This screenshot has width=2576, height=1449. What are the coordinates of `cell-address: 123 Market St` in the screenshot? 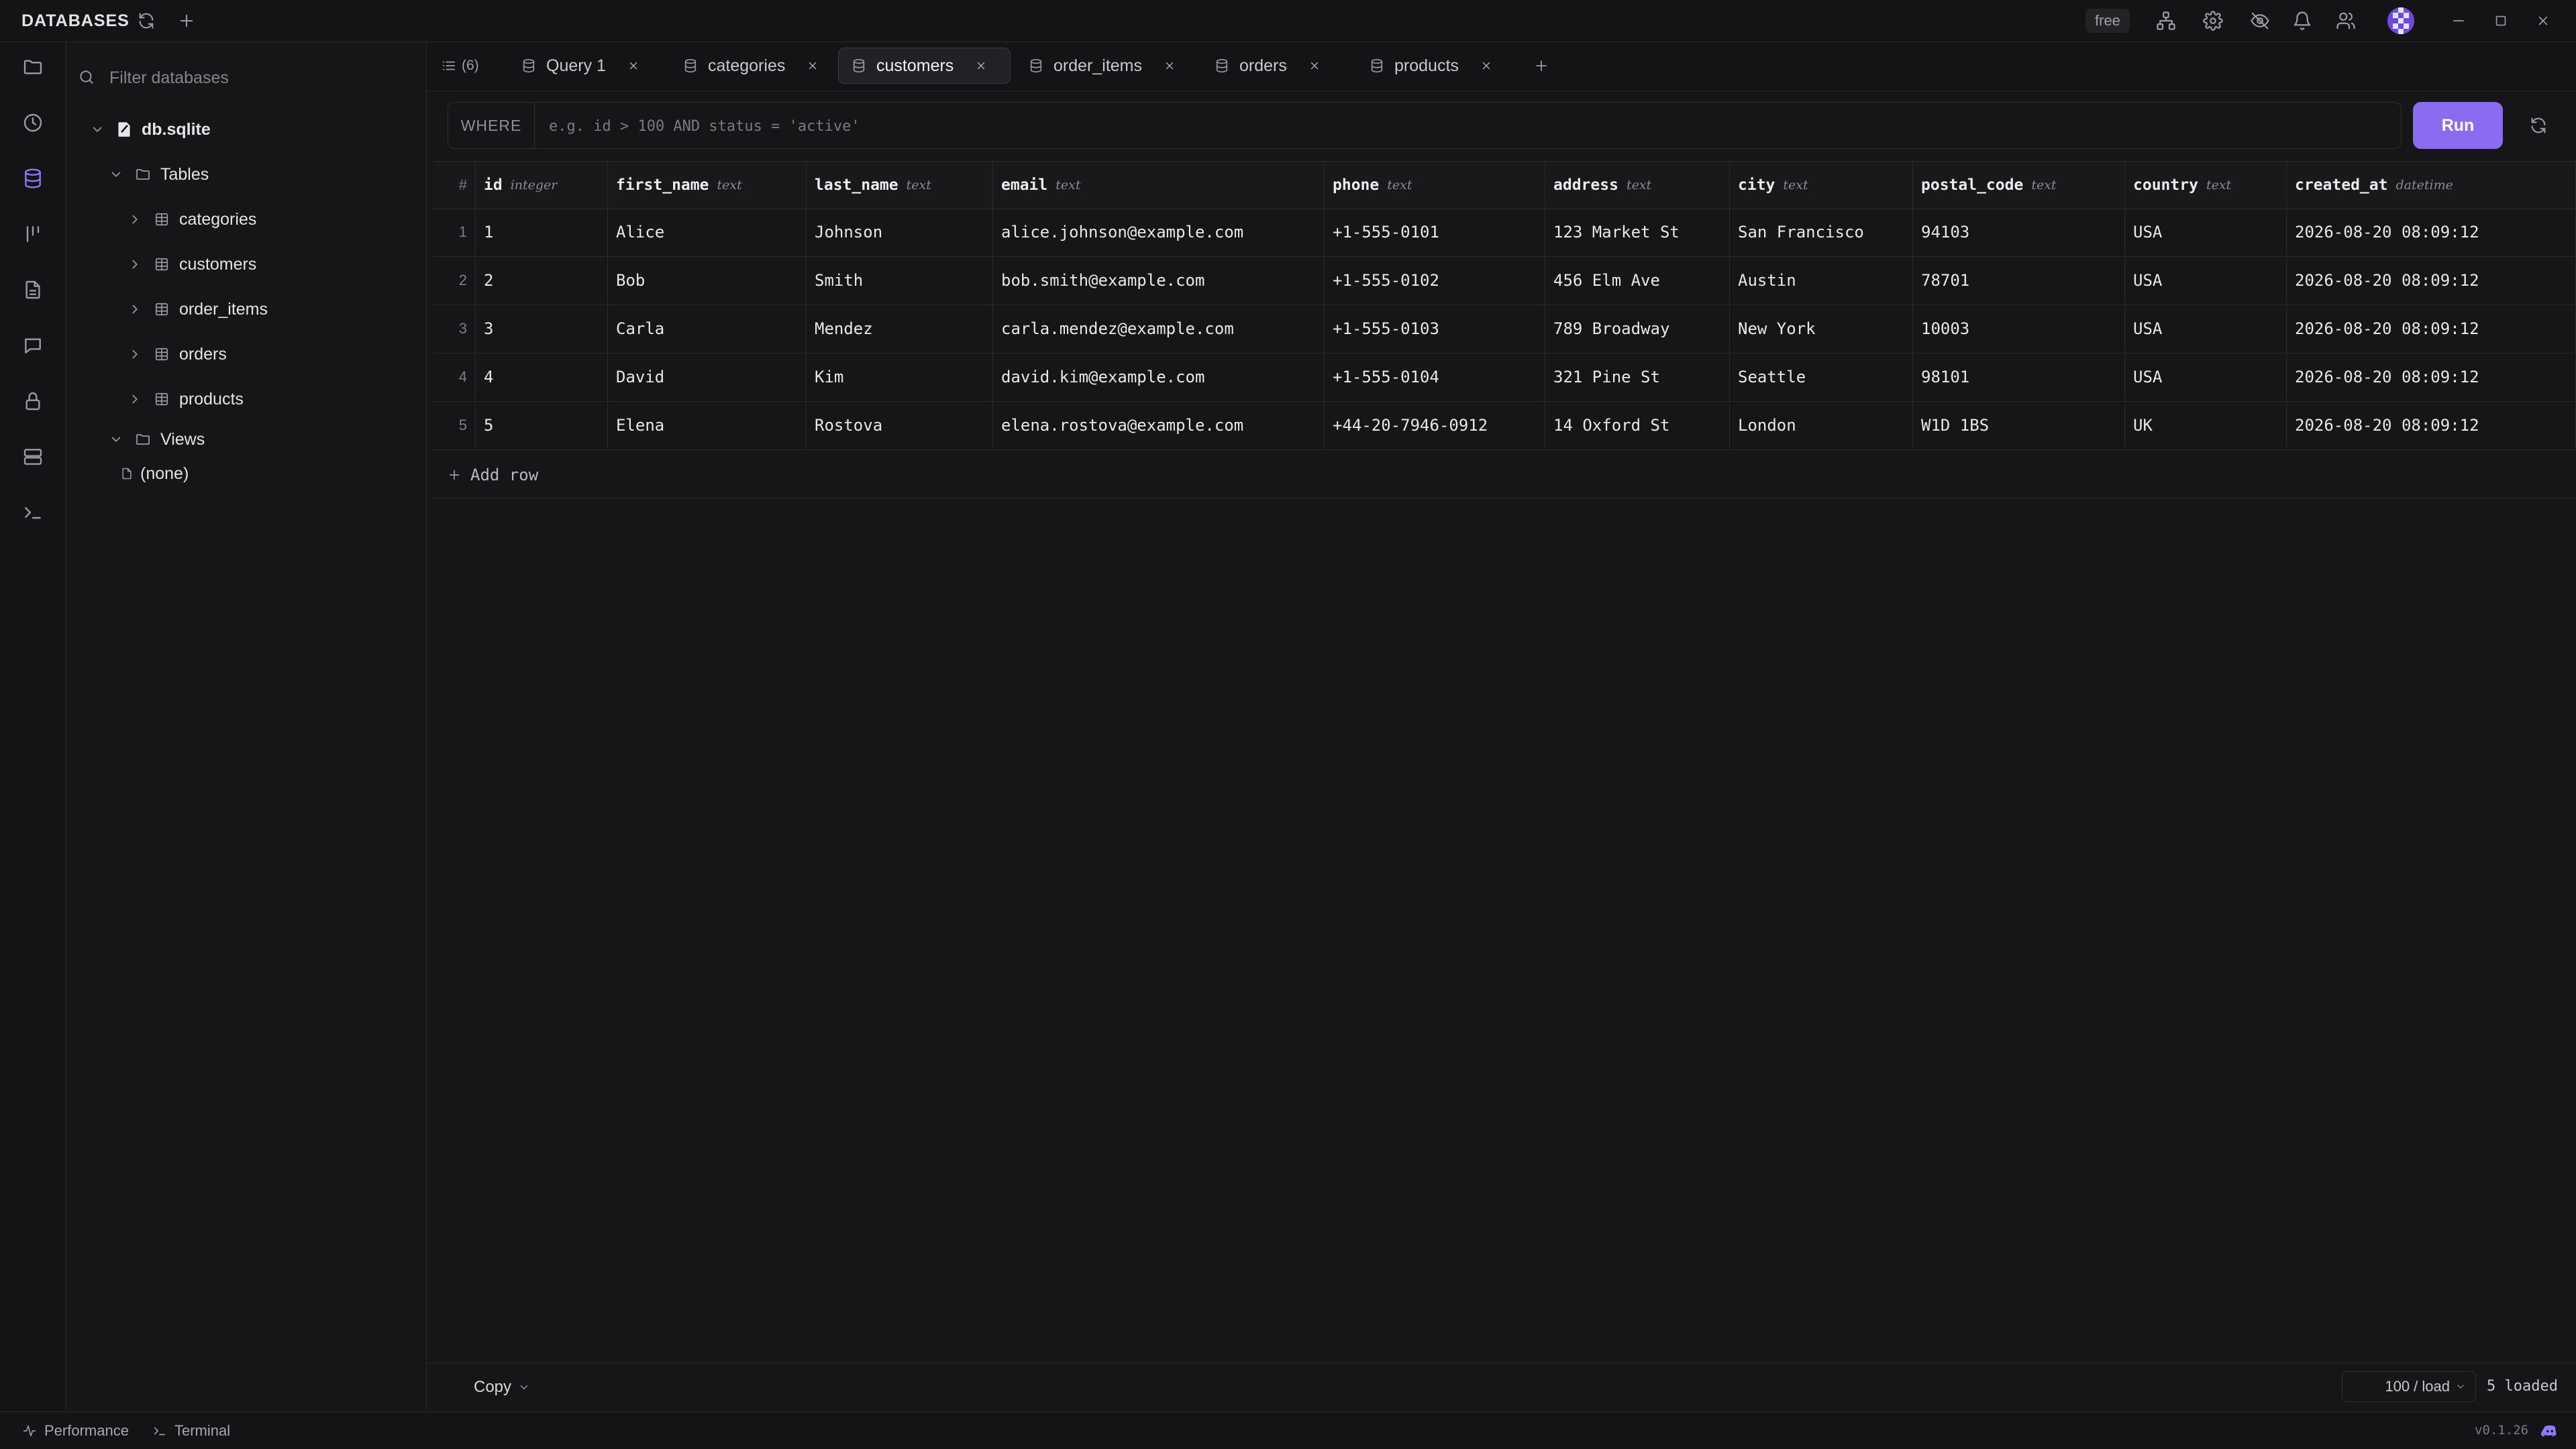 It's located at (1637, 232).